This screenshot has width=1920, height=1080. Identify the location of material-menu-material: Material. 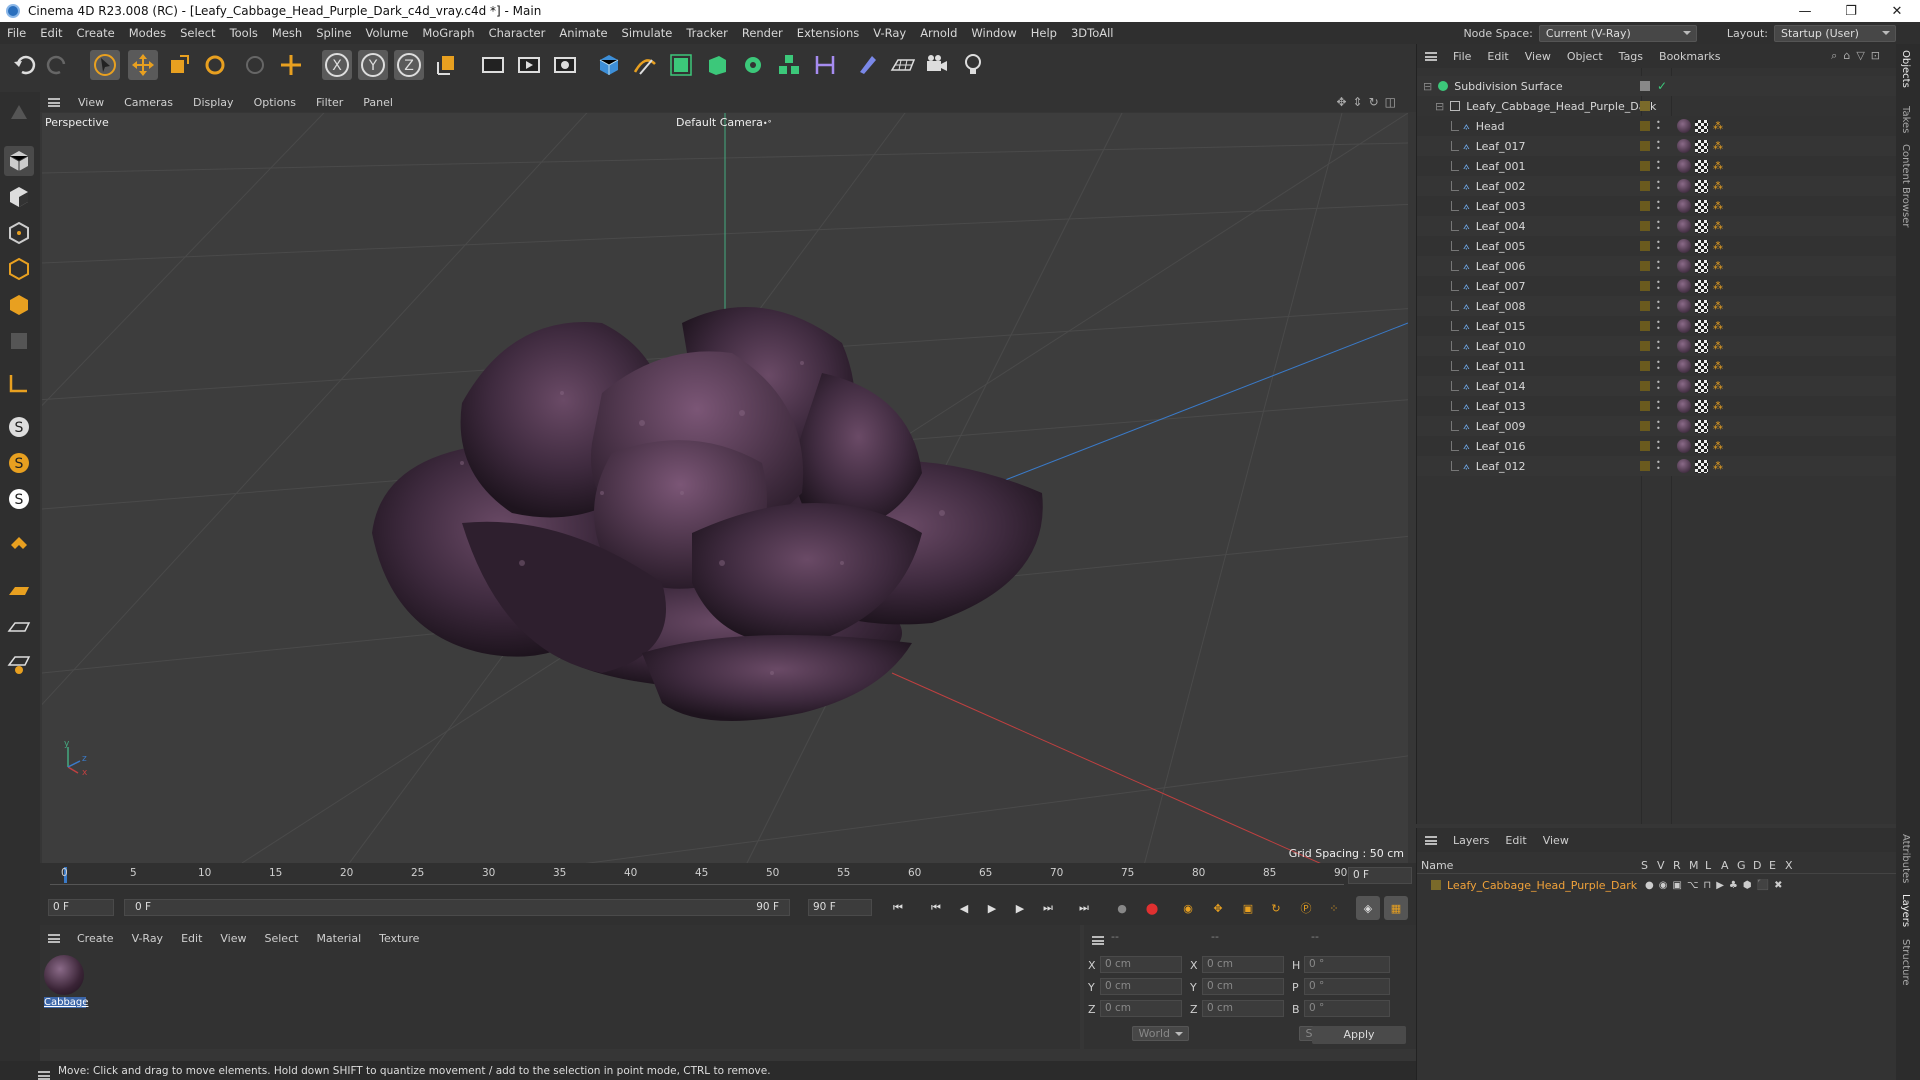
(338, 938).